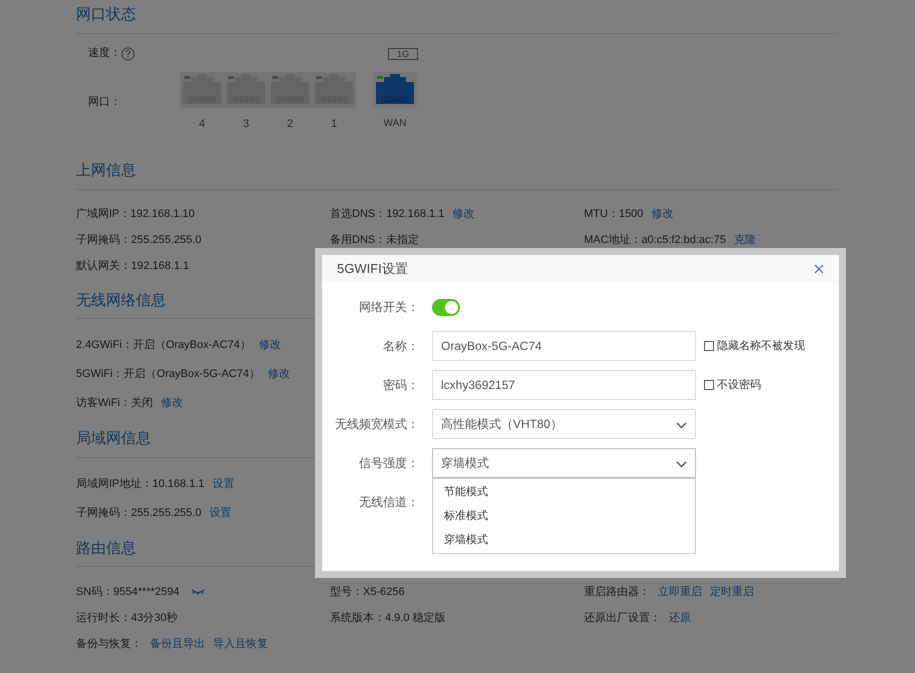 Image resolution: width=915 pixels, height=673 pixels. Describe the element at coordinates (761, 346) in the screenshot. I see `checkbox-label: 隐藏名称不被发现` at that location.